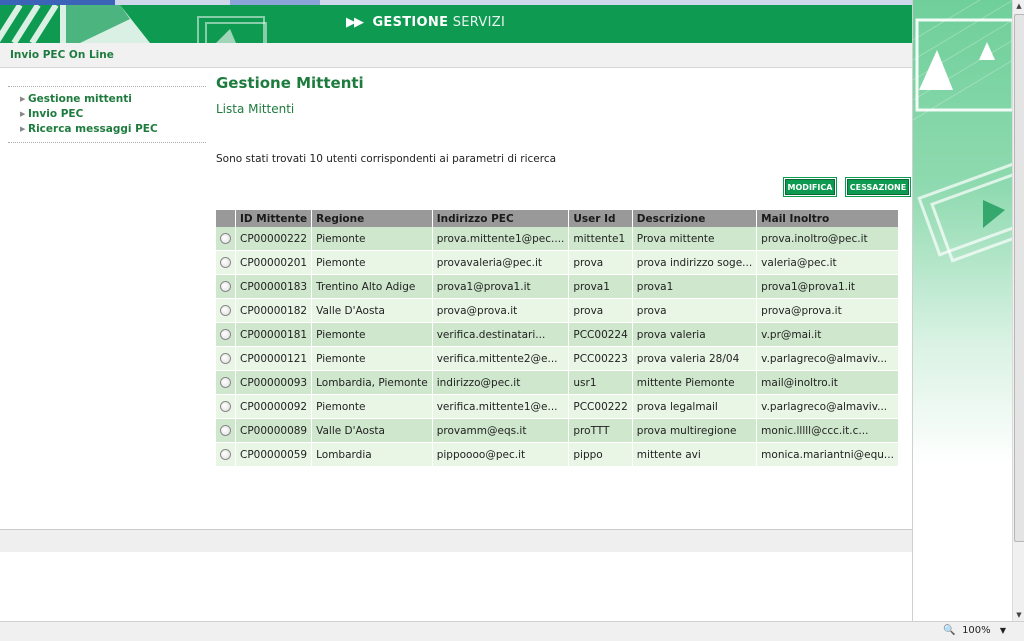  Describe the element at coordinates (501, 218) in the screenshot. I see `column-header: Indirizzo PEC` at that location.